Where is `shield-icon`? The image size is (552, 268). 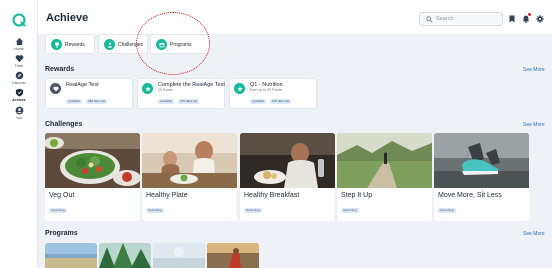 shield-icon is located at coordinates (19, 92).